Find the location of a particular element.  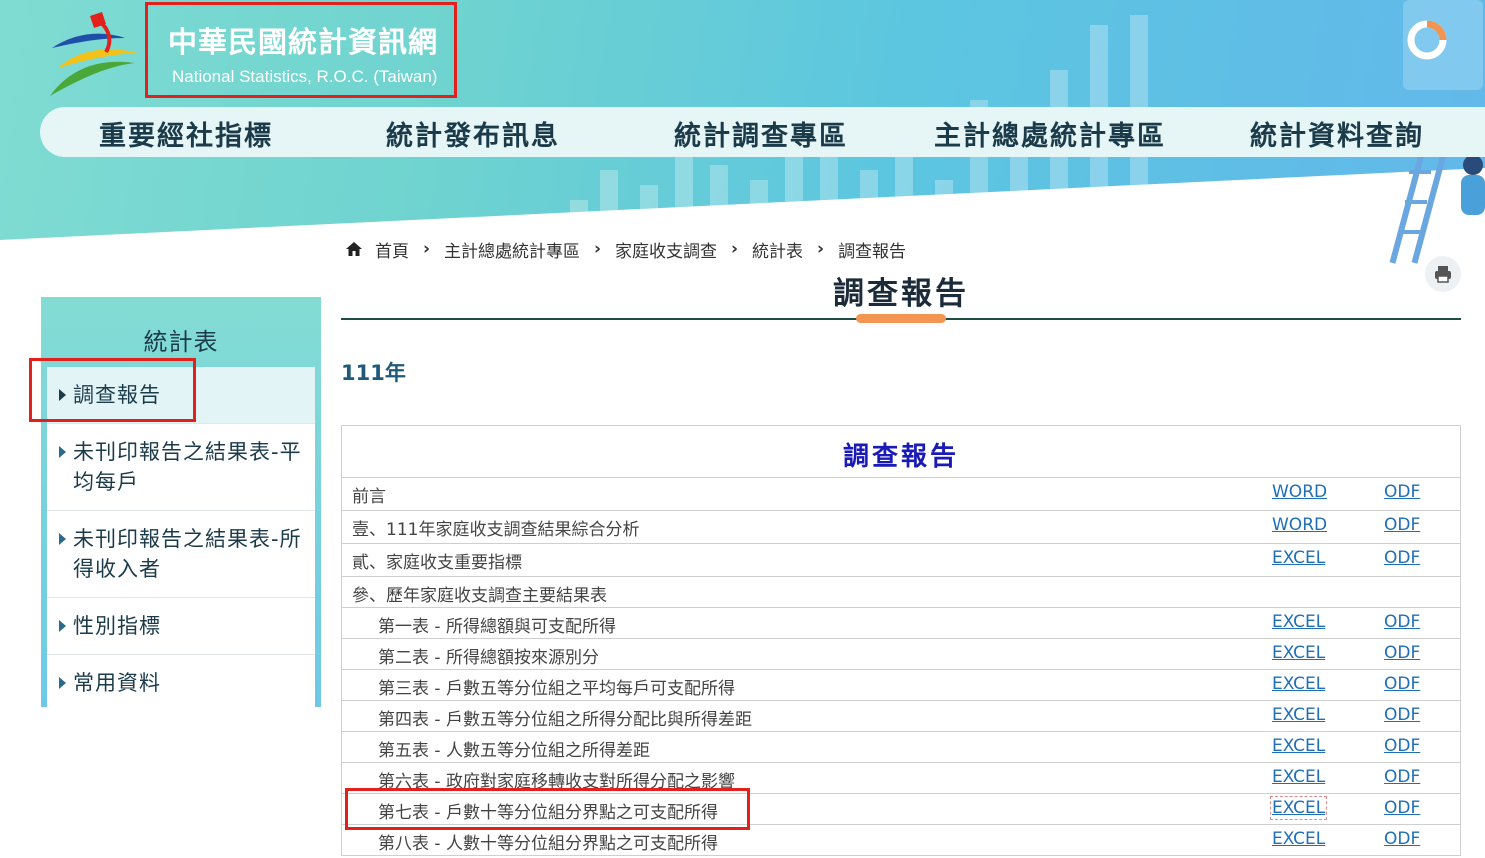

sidebar-item-label: 常用資料 is located at coordinates (117, 683).